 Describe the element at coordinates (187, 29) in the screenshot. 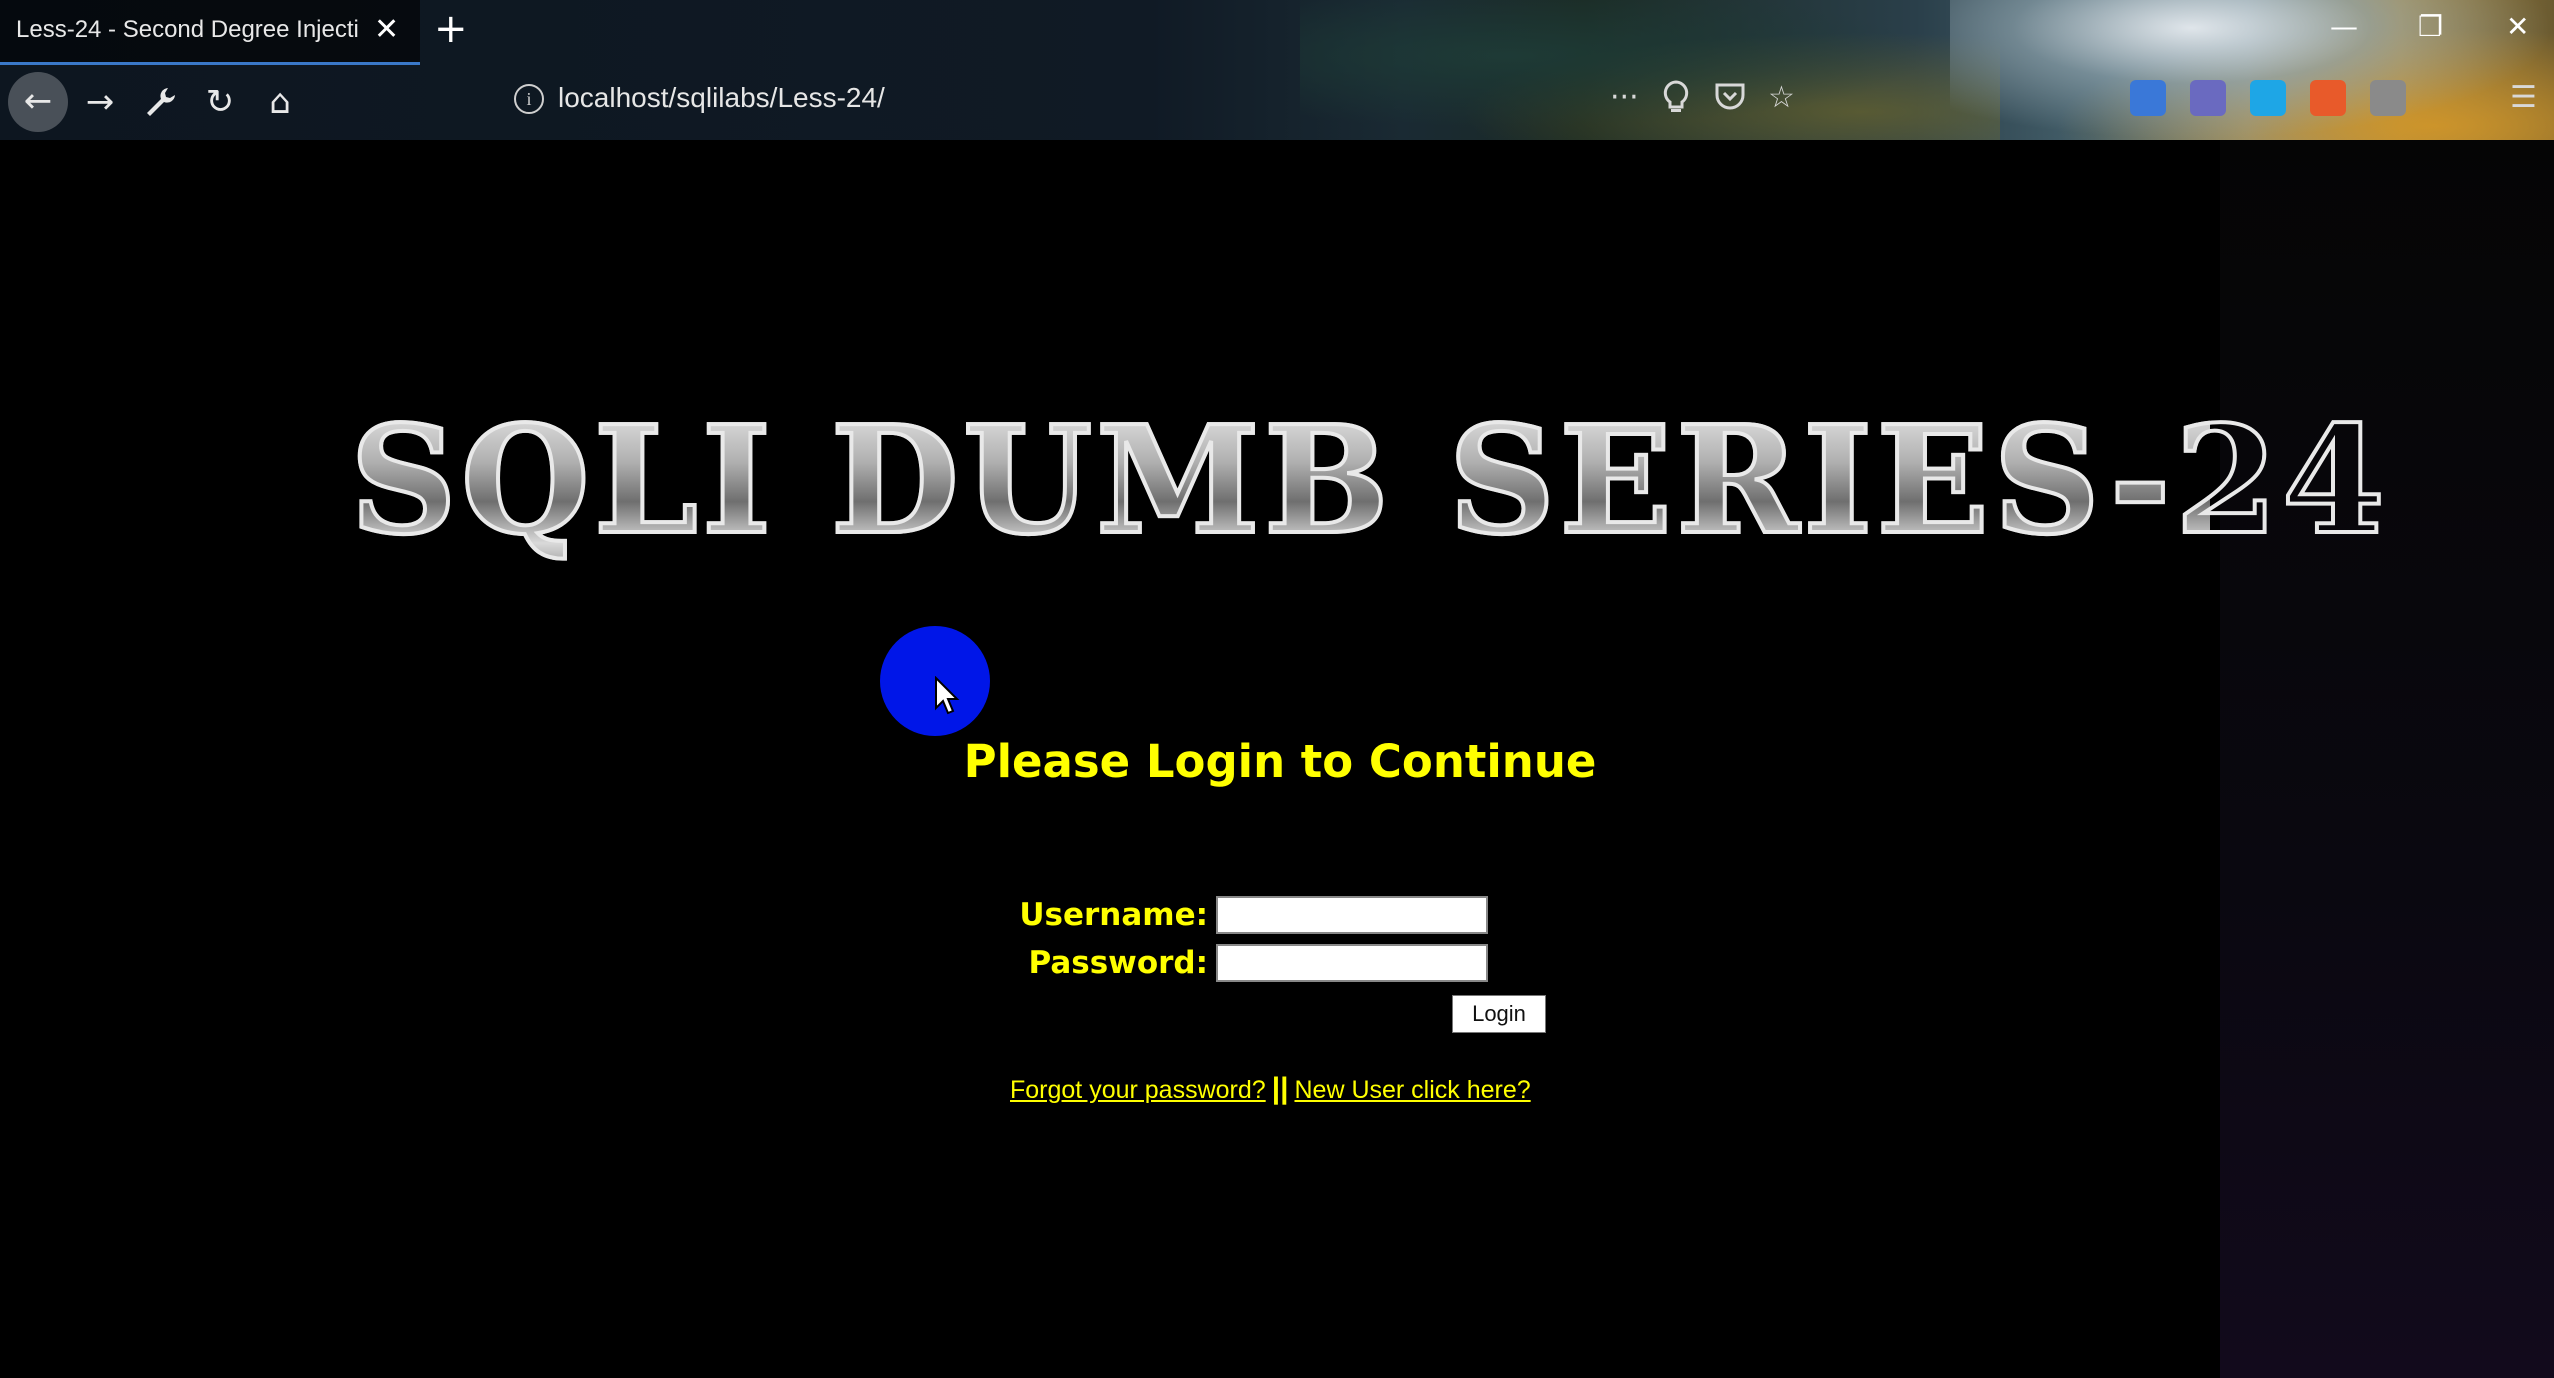

I see `tab-title: Less-24 - Second Degree Injecti` at that location.